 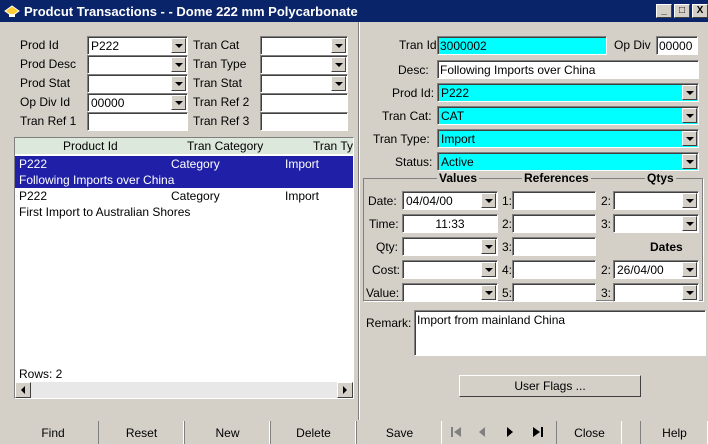 What do you see at coordinates (554, 269) in the screenshot?
I see `ref4-field` at bounding box center [554, 269].